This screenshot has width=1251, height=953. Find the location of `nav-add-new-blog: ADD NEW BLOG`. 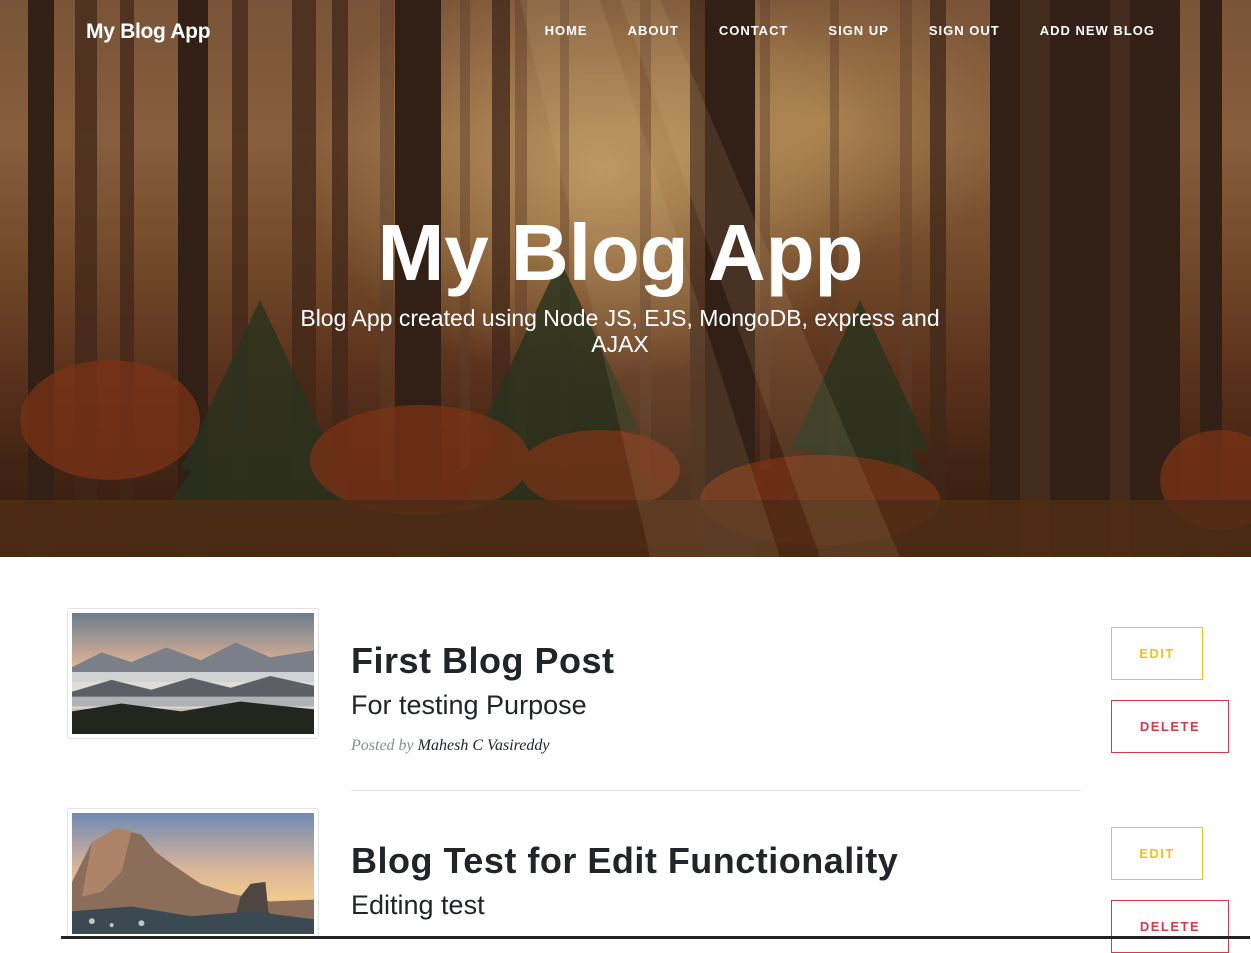

nav-add-new-blog: ADD NEW BLOG is located at coordinates (1077, 30).